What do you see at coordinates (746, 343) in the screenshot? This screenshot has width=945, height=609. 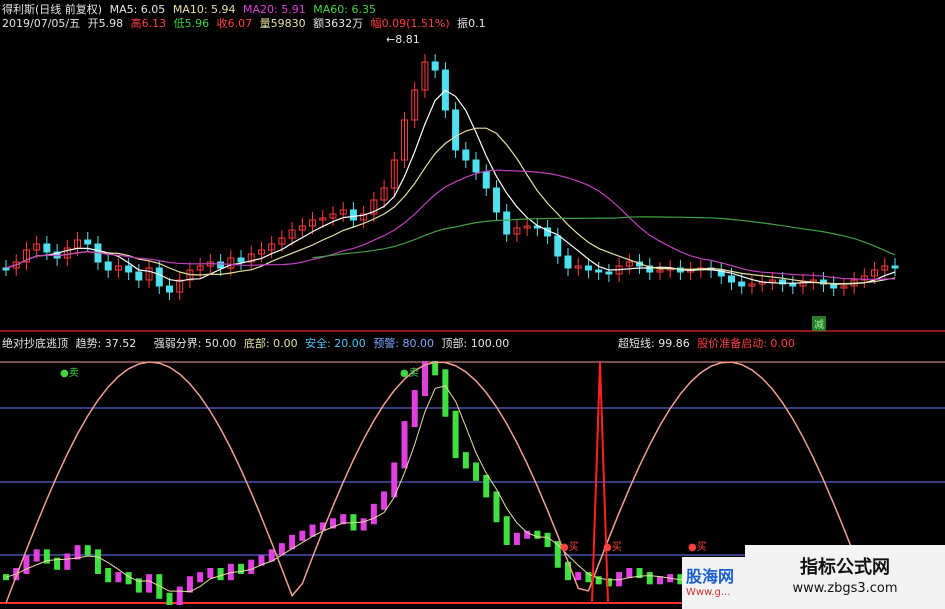 I see `price-ready-value: 股价准备启动: 0.00` at bounding box center [746, 343].